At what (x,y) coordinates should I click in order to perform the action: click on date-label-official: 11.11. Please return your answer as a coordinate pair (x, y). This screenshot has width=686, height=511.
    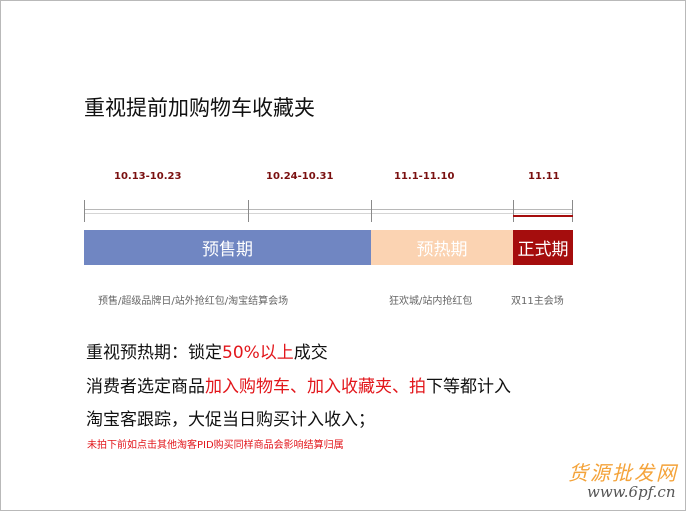
    Looking at the image, I should click on (544, 176).